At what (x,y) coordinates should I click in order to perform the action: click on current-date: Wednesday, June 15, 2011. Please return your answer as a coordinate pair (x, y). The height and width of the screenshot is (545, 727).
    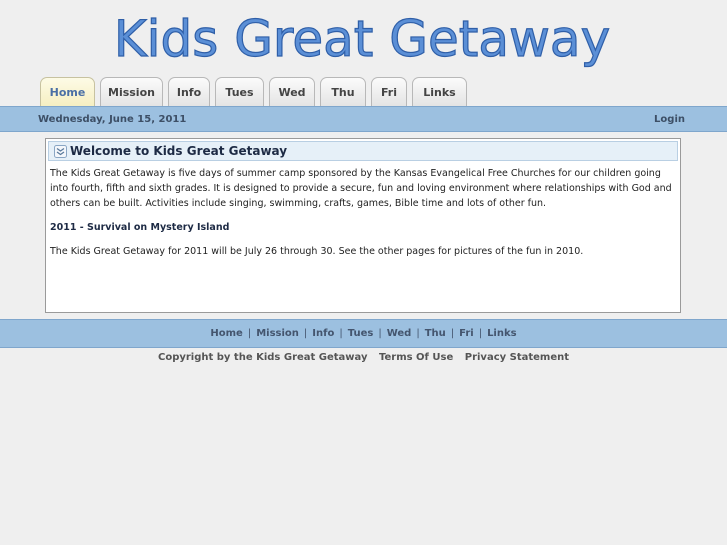
    Looking at the image, I should click on (112, 119).